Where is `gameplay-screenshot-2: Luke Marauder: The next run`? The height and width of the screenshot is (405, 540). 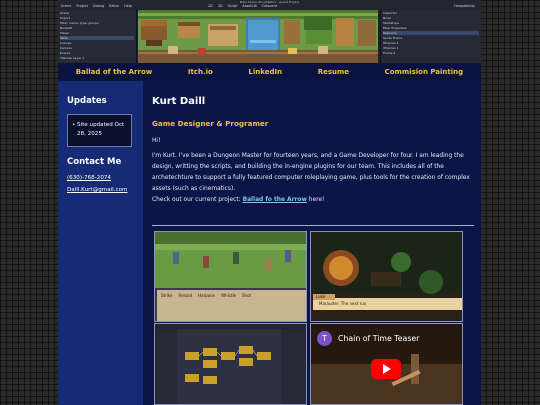
gameplay-screenshot-2: Luke Marauder: The next run is located at coordinates (386, 276).